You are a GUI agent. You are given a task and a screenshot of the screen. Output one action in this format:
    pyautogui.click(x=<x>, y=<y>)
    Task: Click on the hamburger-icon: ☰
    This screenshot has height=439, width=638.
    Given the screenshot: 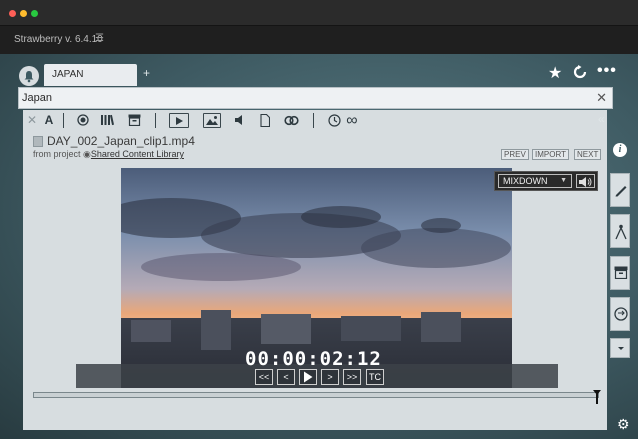 What is the action you would take?
    pyautogui.click(x=99, y=38)
    